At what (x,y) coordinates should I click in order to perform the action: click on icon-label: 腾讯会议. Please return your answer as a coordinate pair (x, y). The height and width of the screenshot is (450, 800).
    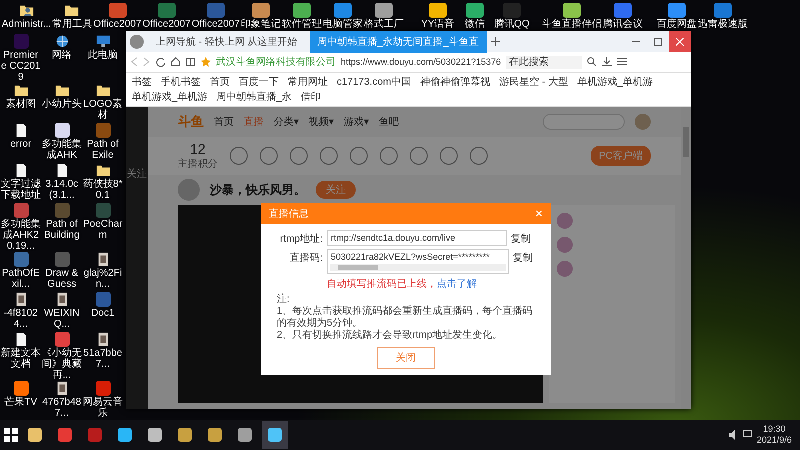
    Looking at the image, I should click on (623, 24).